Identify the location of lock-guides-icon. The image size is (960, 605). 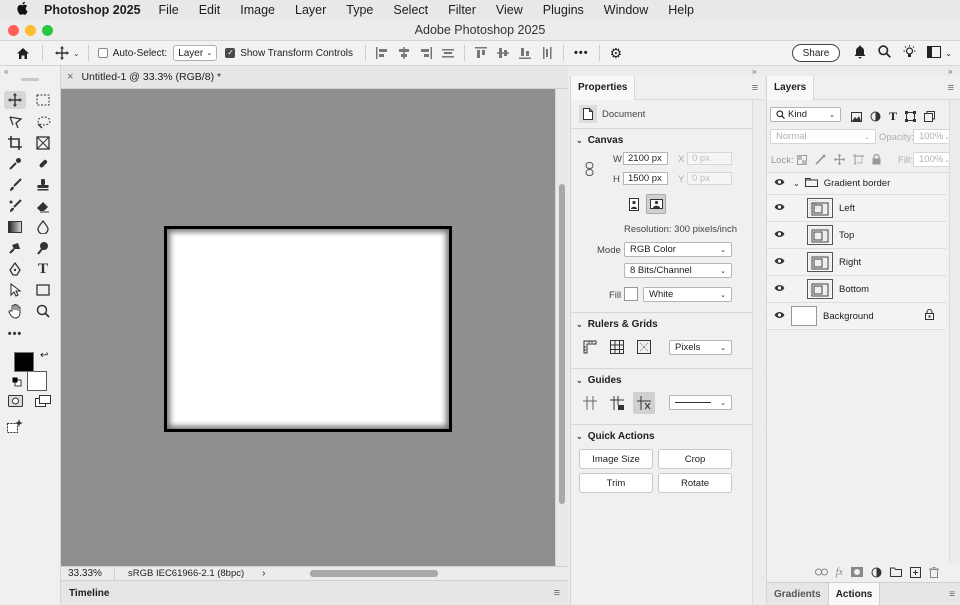
(617, 403).